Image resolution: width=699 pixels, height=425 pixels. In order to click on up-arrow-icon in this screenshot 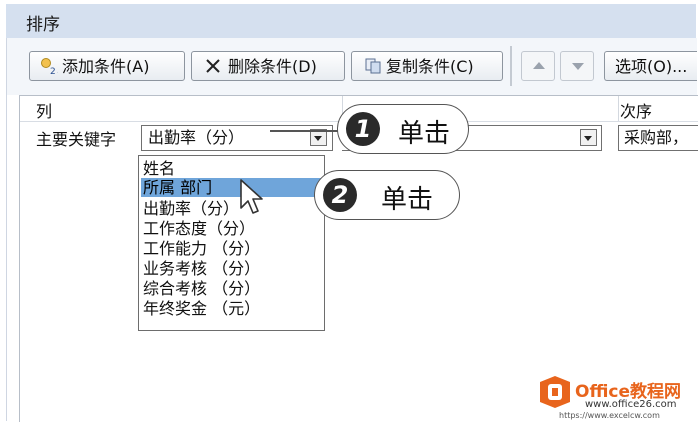, I will do `click(539, 65)`.